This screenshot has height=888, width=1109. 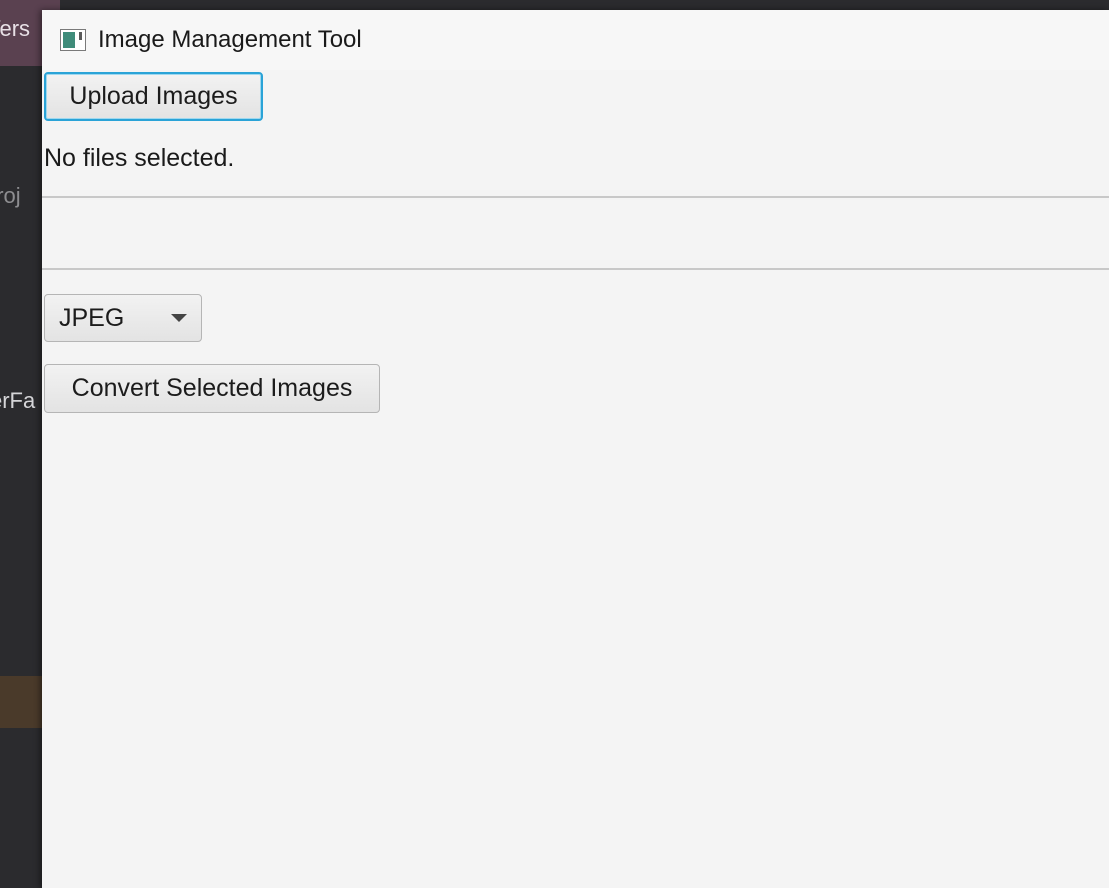 I want to click on upload-images-button: Upload Images, so click(x=153, y=96).